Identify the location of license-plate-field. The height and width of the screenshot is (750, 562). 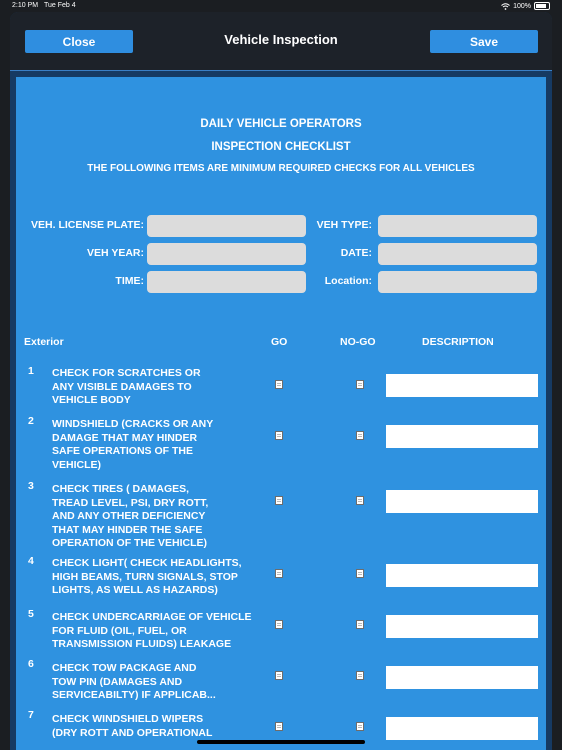
(226, 226).